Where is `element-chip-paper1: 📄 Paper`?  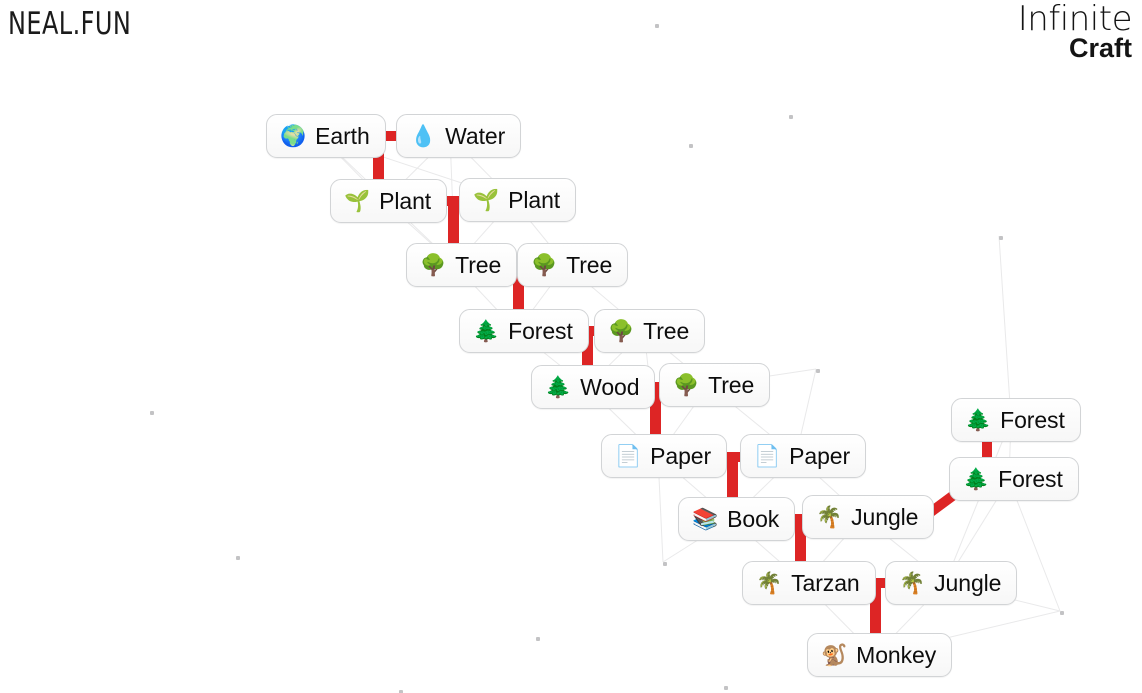
element-chip-paper1: 📄 Paper is located at coordinates (664, 456).